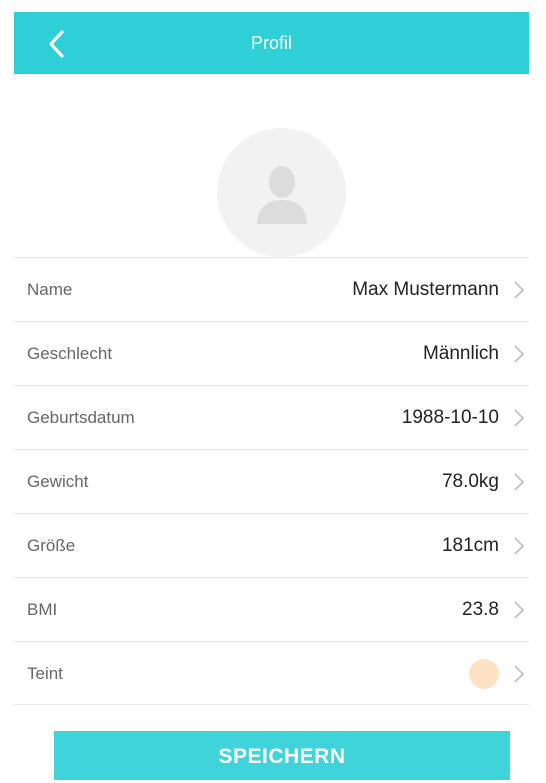 The width and height of the screenshot is (546, 783). Describe the element at coordinates (271, 673) in the screenshot. I see `field-row-complexion: Teint` at that location.